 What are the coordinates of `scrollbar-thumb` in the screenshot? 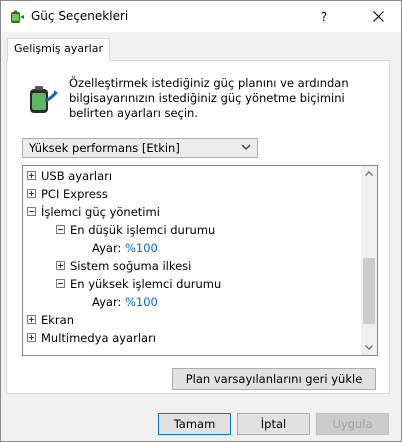 It's located at (369, 291).